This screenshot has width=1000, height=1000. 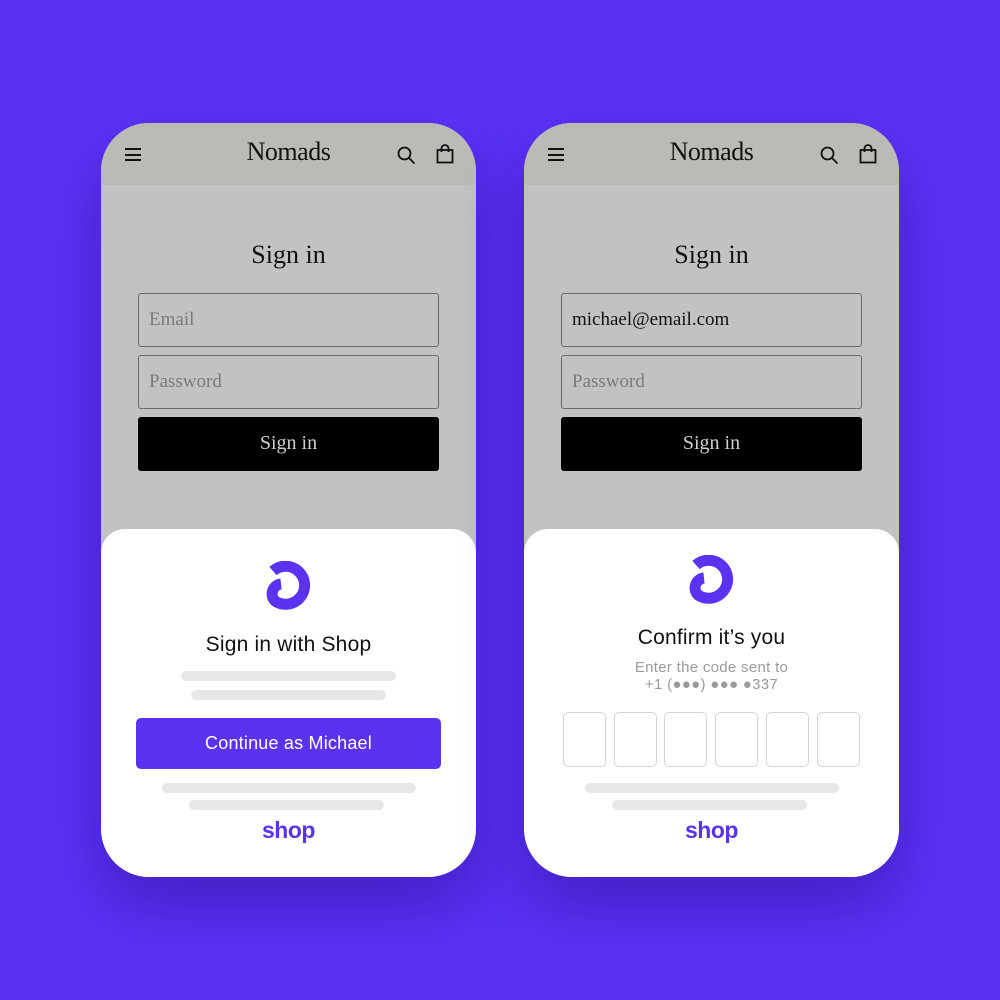 I want to click on code-instructions-line: Enter the code sent to, so click(x=711, y=667).